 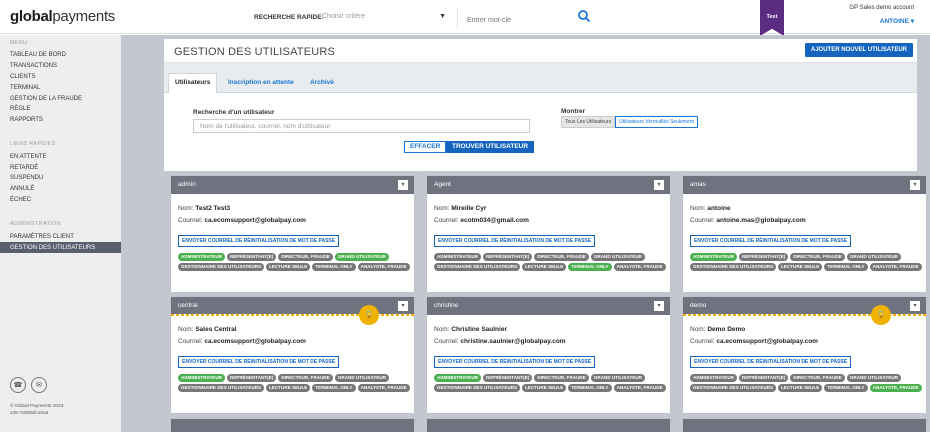 What do you see at coordinates (37, 406) in the screenshot?
I see `copyright: © Global Payments 2023` at bounding box center [37, 406].